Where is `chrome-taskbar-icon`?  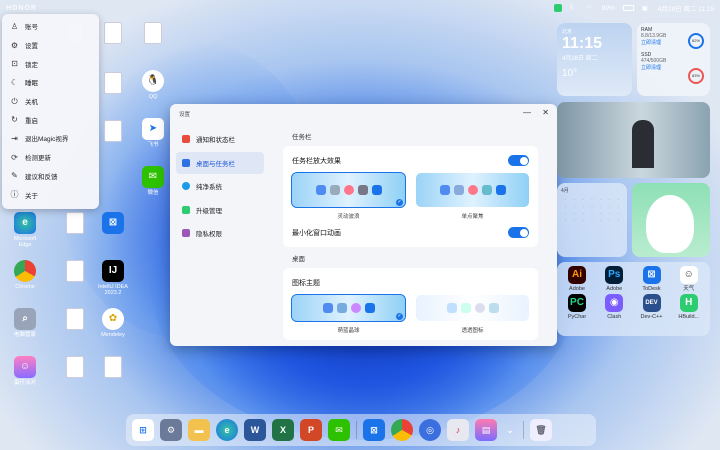
chrome-taskbar-icon is located at coordinates (402, 430).